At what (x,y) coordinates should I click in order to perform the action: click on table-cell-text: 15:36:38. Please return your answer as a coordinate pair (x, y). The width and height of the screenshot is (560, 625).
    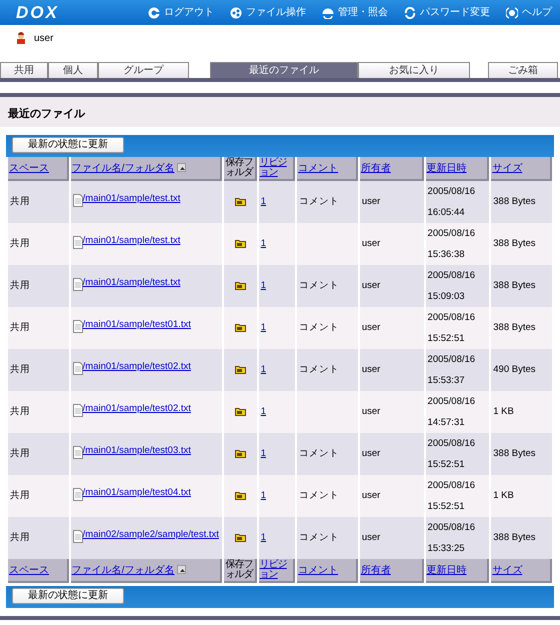
    Looking at the image, I should click on (447, 255).